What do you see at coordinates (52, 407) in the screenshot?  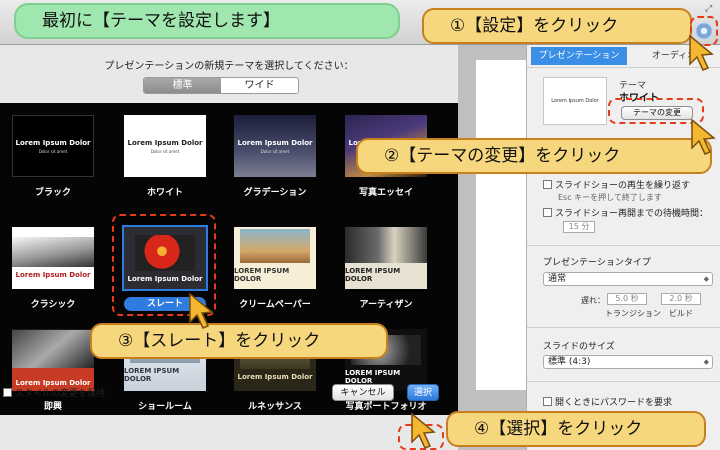 I see `theme-name: 即興` at bounding box center [52, 407].